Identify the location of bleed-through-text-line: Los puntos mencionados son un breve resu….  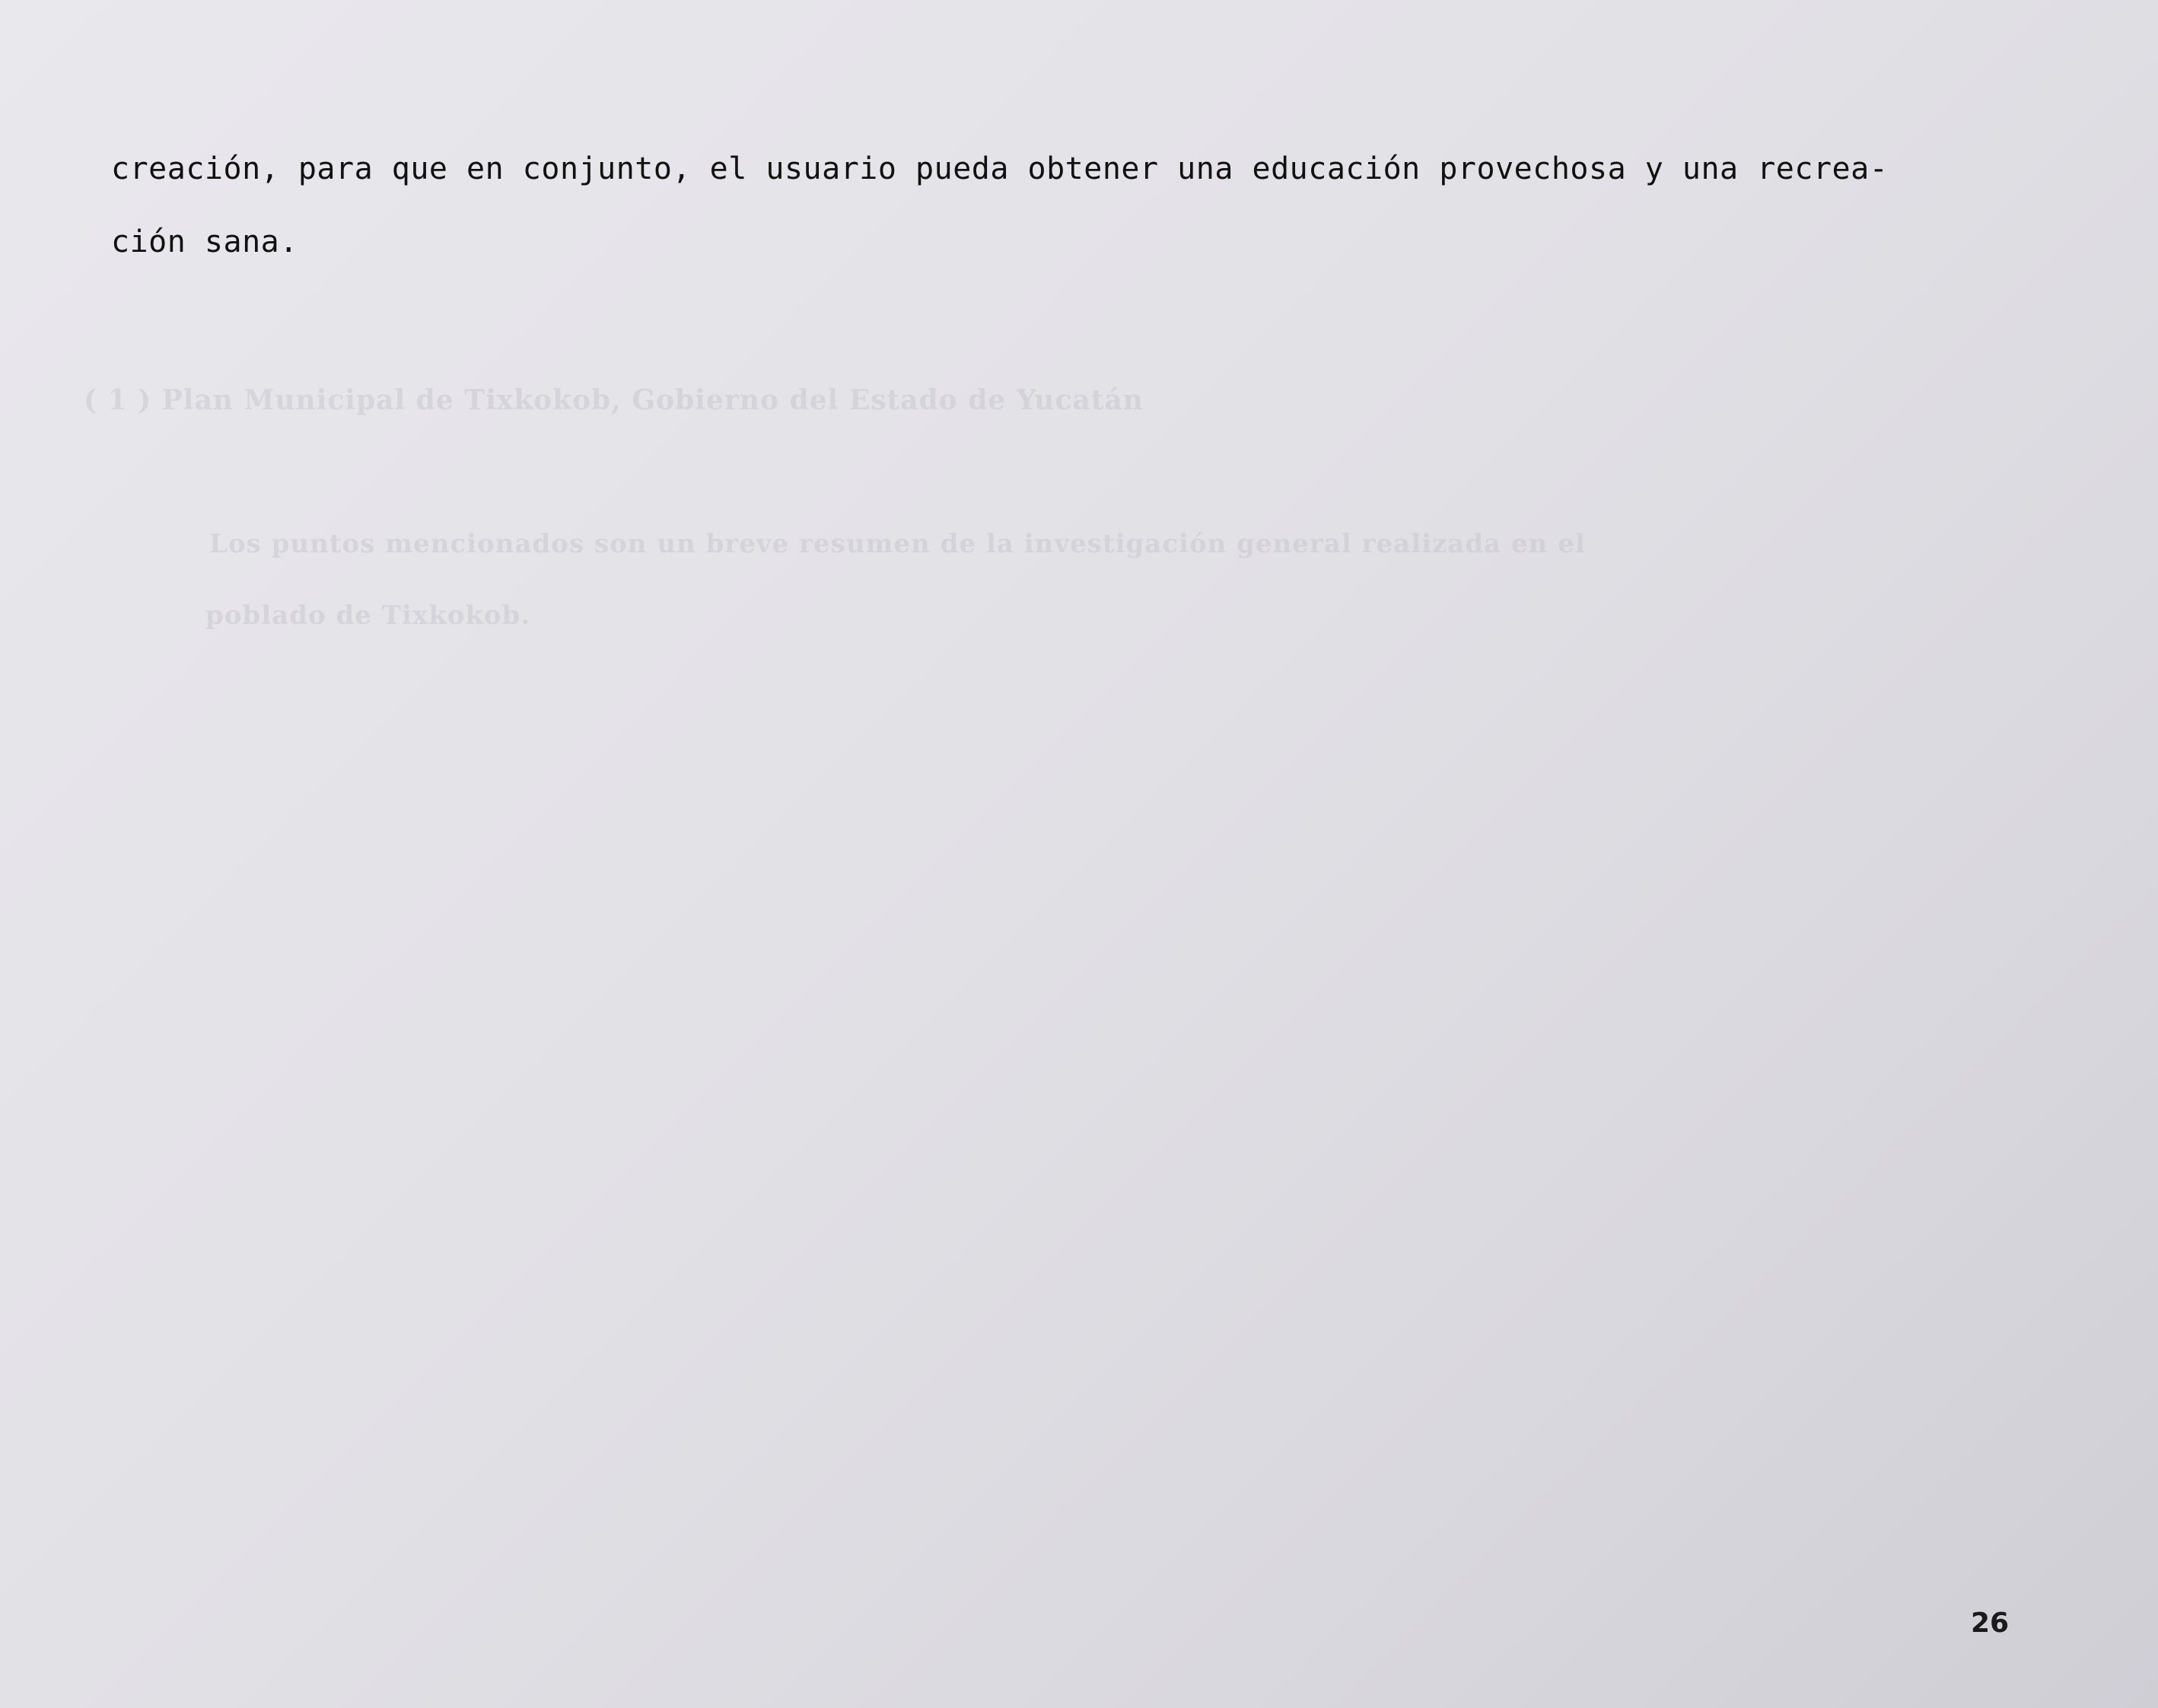
(898, 544).